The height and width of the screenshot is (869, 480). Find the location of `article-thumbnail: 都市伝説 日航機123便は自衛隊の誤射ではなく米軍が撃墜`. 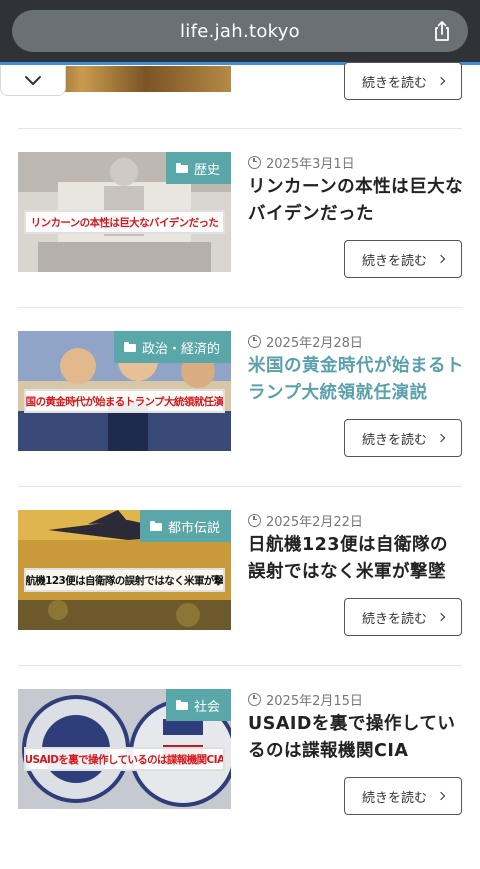

article-thumbnail: 都市伝説 日航機123便は自衛隊の誤射ではなく米軍が撃墜 is located at coordinates (124, 570).